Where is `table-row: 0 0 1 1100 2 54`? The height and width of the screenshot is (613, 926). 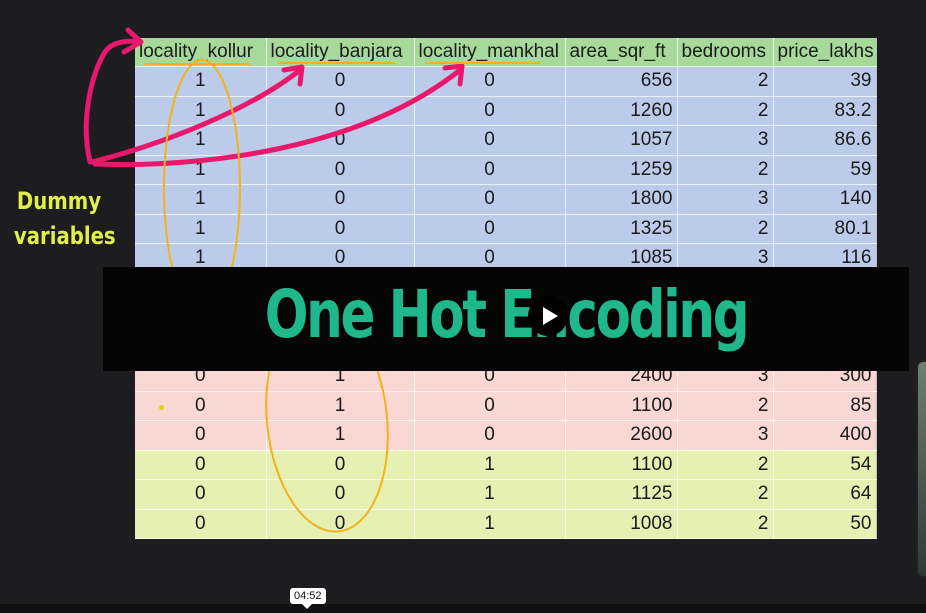
table-row: 0 0 1 1100 2 54 is located at coordinates (506, 465).